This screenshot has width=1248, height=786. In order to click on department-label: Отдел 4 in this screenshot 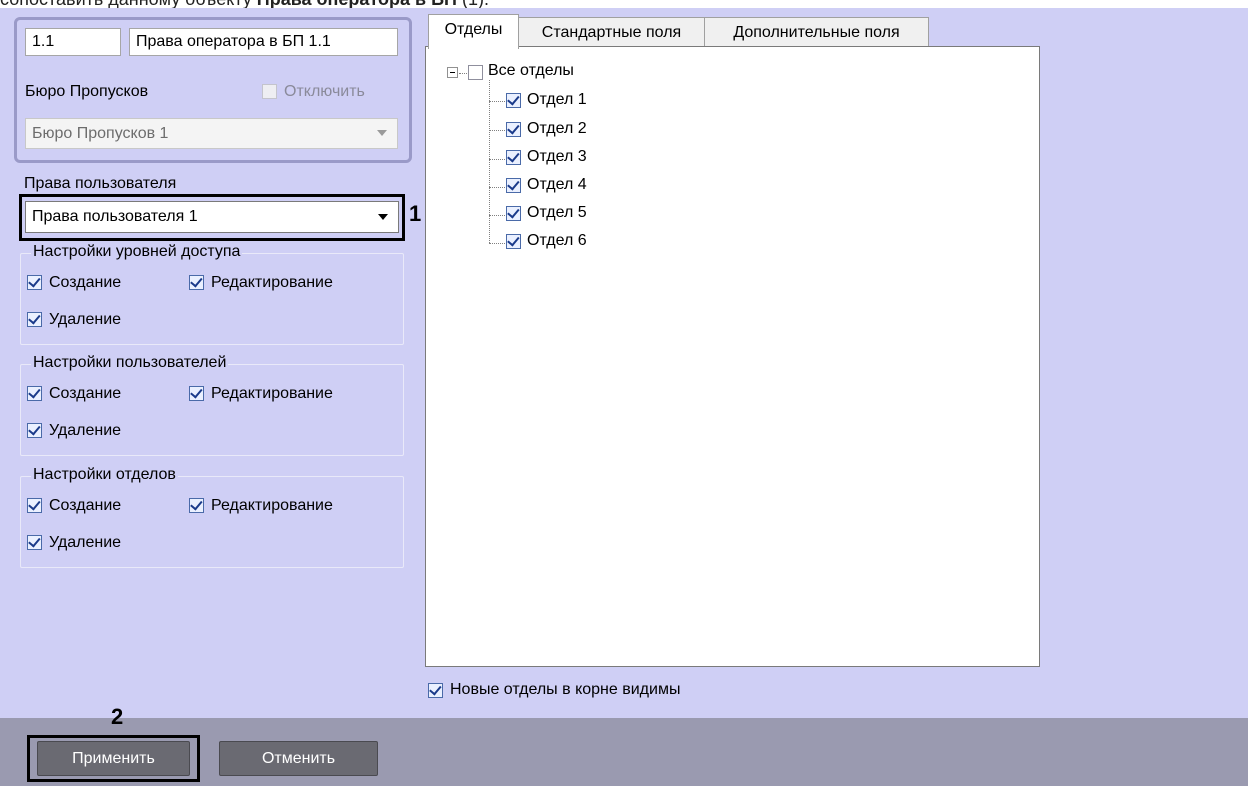, I will do `click(557, 184)`.